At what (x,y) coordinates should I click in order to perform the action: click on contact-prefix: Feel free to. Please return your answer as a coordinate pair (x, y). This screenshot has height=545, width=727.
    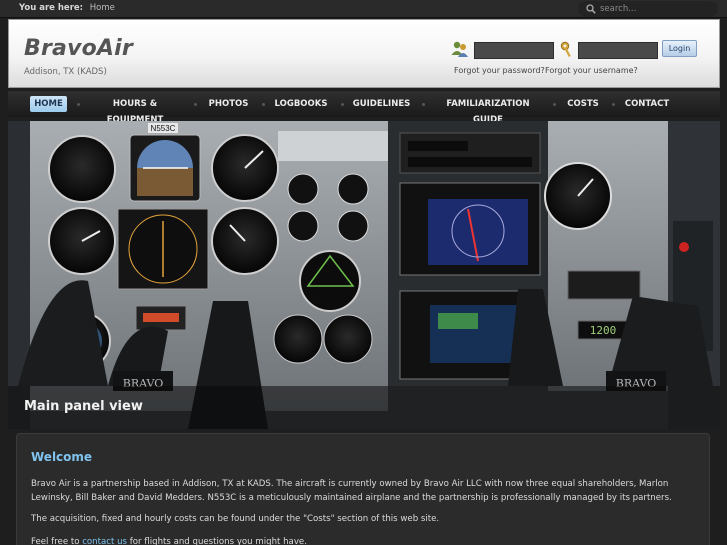
    Looking at the image, I should click on (57, 541).